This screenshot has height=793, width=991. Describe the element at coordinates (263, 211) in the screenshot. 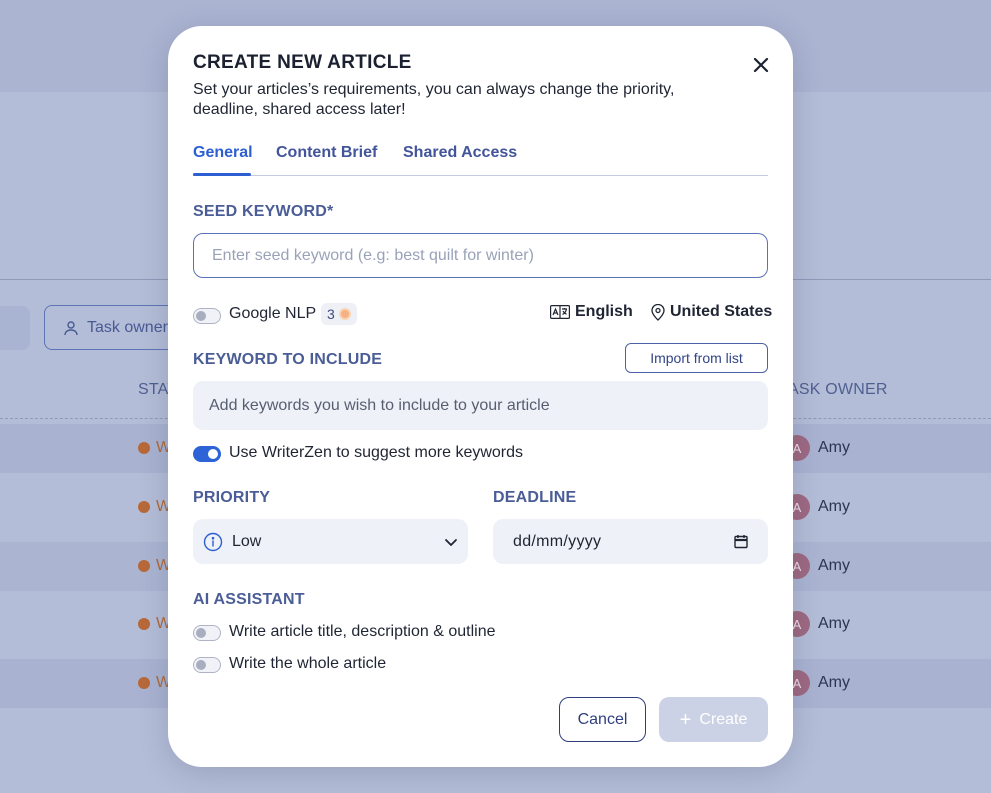

I see `seed-keyword-label: SEED KEYWORD*` at that location.